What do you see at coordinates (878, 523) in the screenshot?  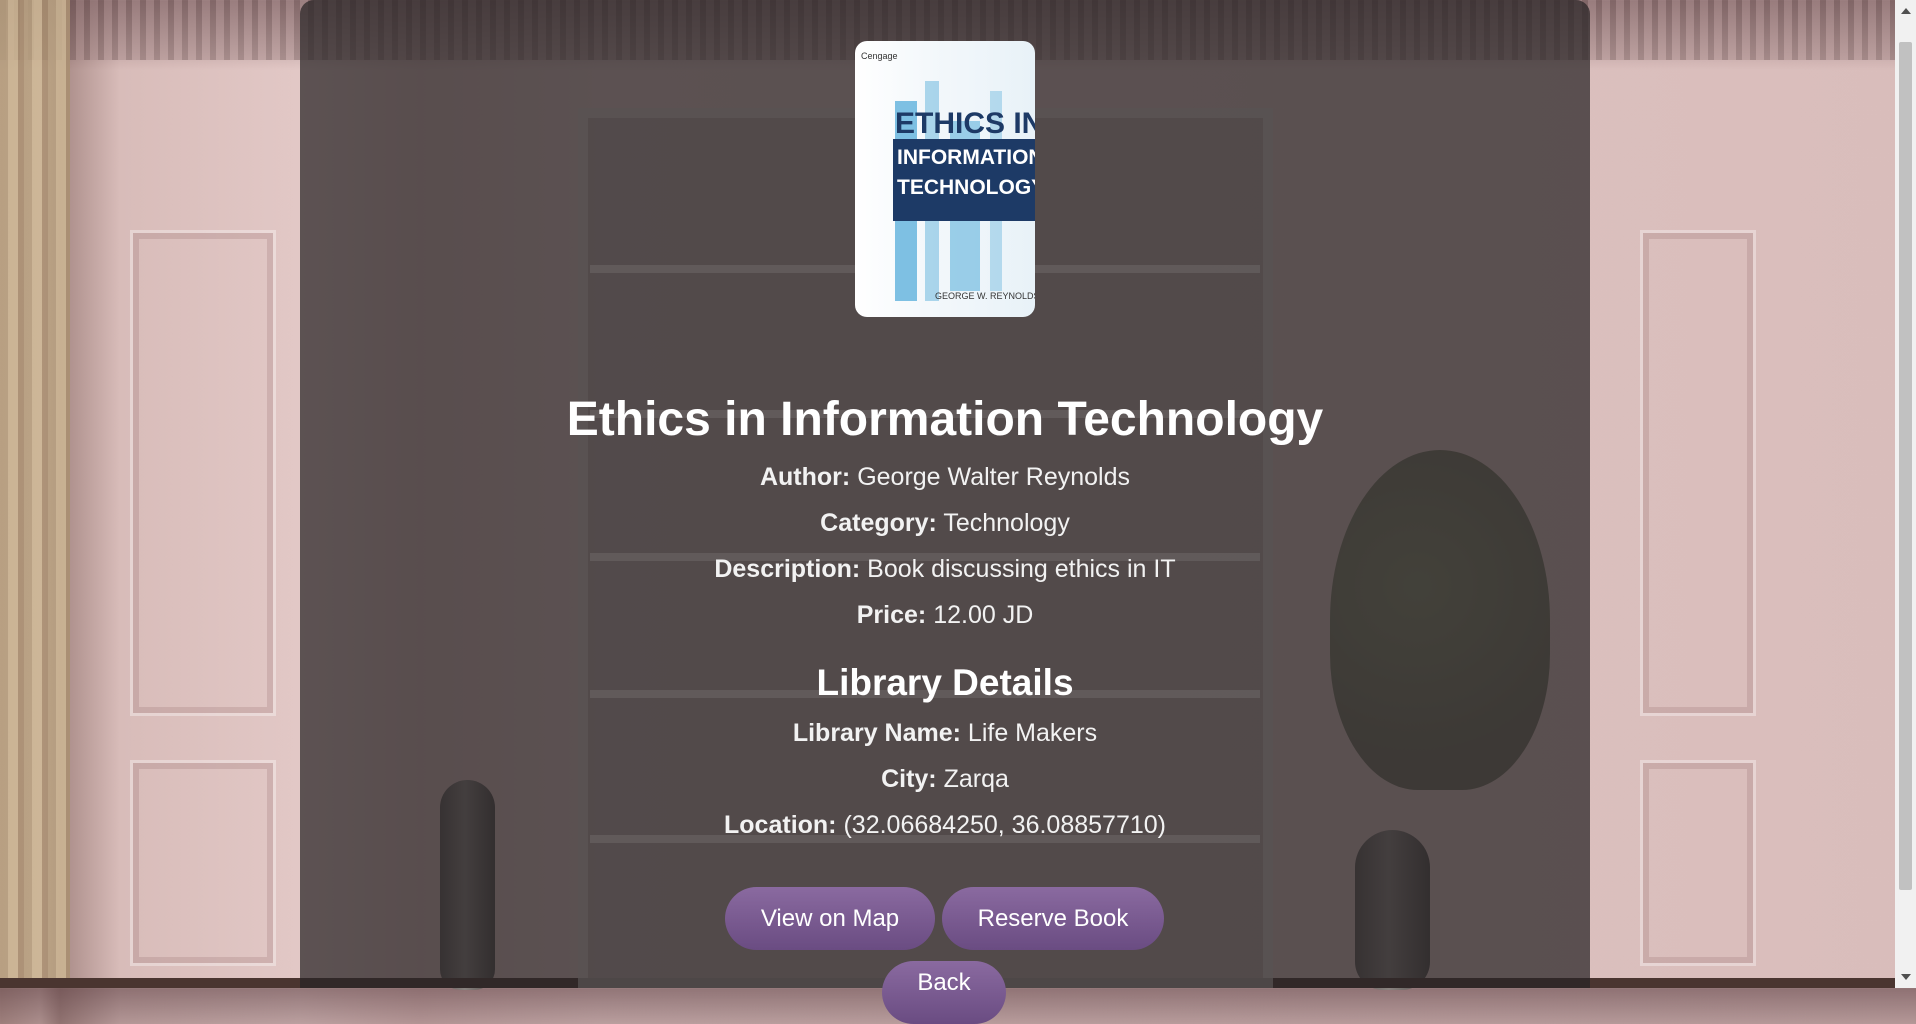 I see `category-label: Category:` at bounding box center [878, 523].